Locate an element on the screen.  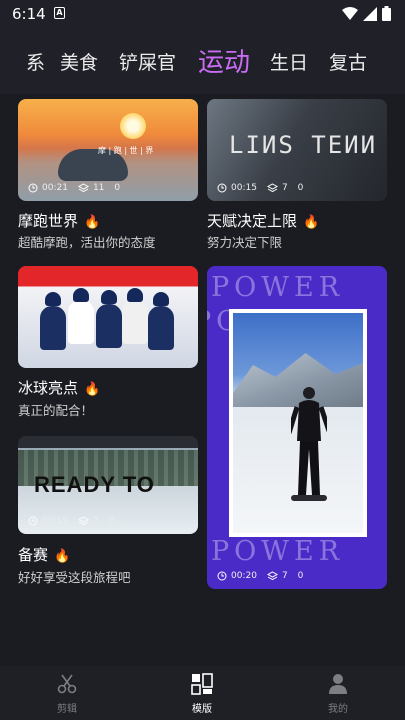
scissors-icon is located at coordinates (67, 684).